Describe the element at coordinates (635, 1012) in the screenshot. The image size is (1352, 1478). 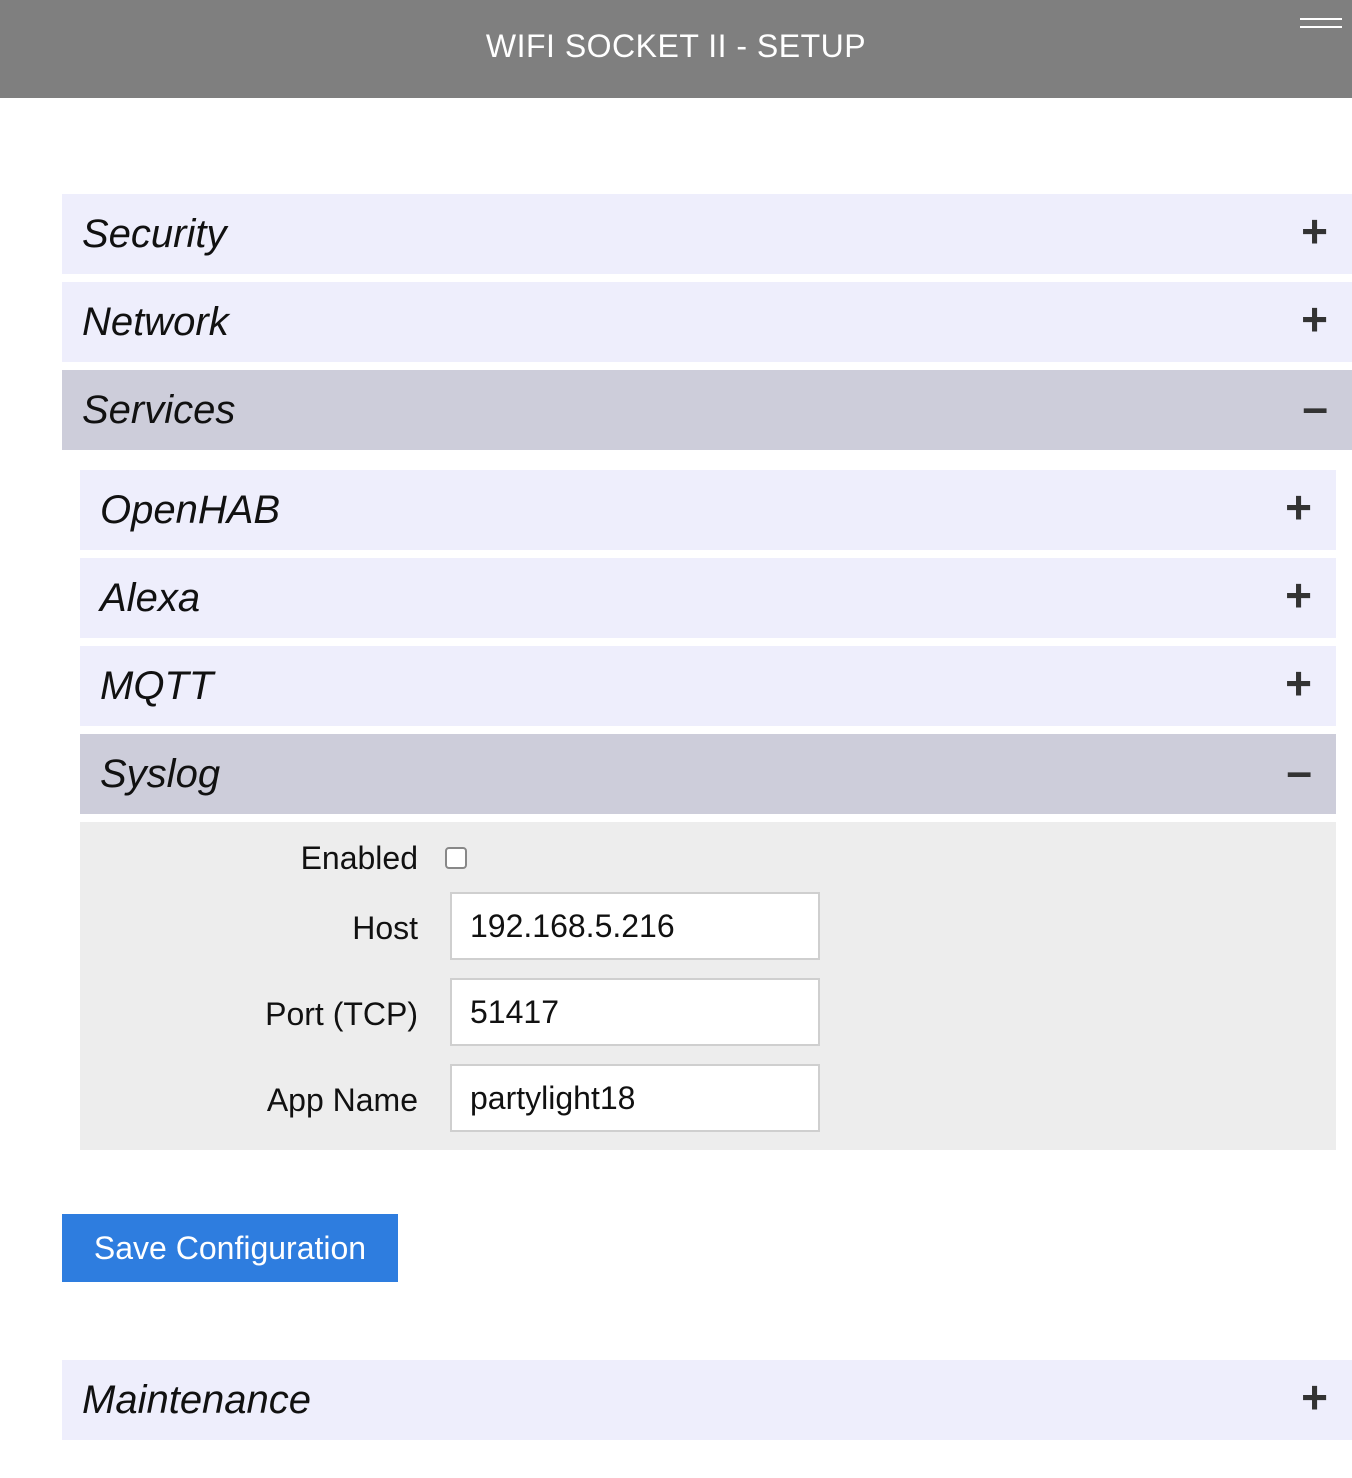
I see `port-input` at that location.